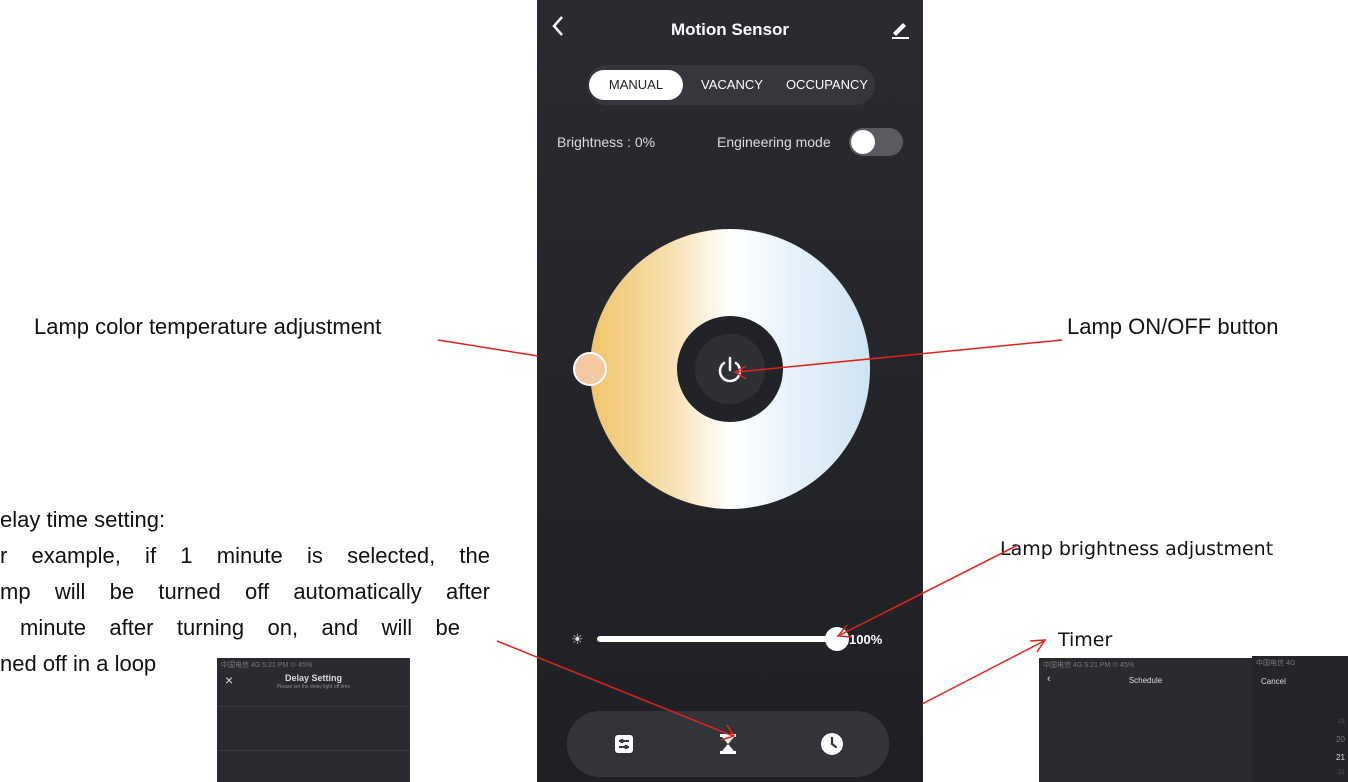  I want to click on schedule-thumbnail: 中国电信 4G 5:21 PM ⊙ 45% ‹ Schedule, so click(1145, 720).